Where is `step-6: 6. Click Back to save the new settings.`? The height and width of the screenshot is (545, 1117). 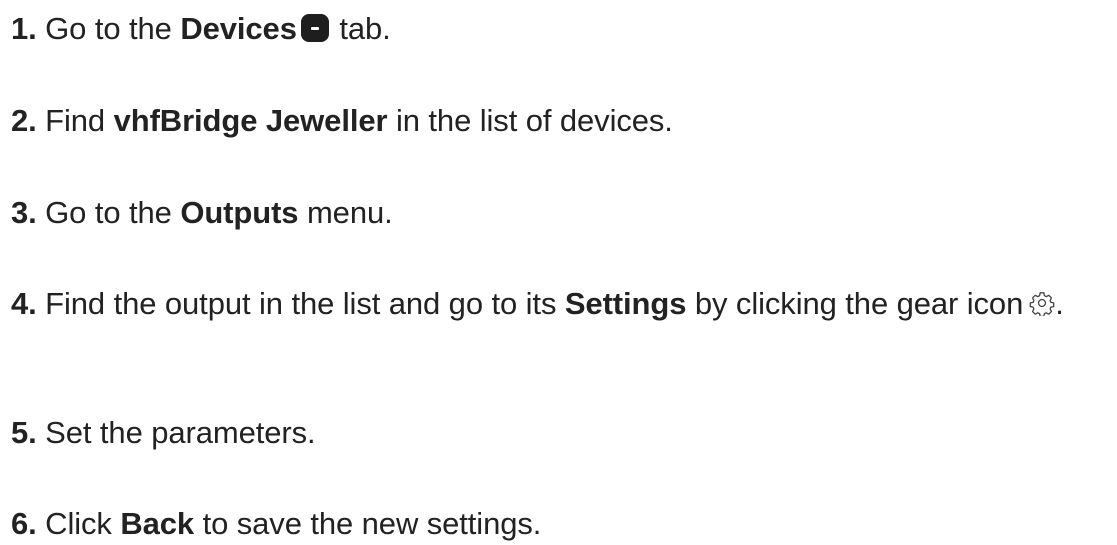 step-6: 6. Click Back to save the new settings. is located at coordinates (276, 524).